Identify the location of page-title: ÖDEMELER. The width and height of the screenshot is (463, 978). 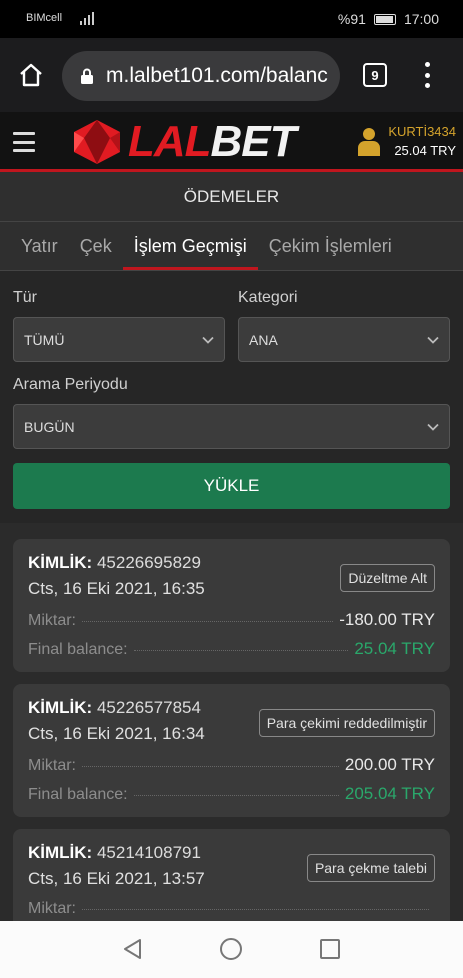
(231, 197).